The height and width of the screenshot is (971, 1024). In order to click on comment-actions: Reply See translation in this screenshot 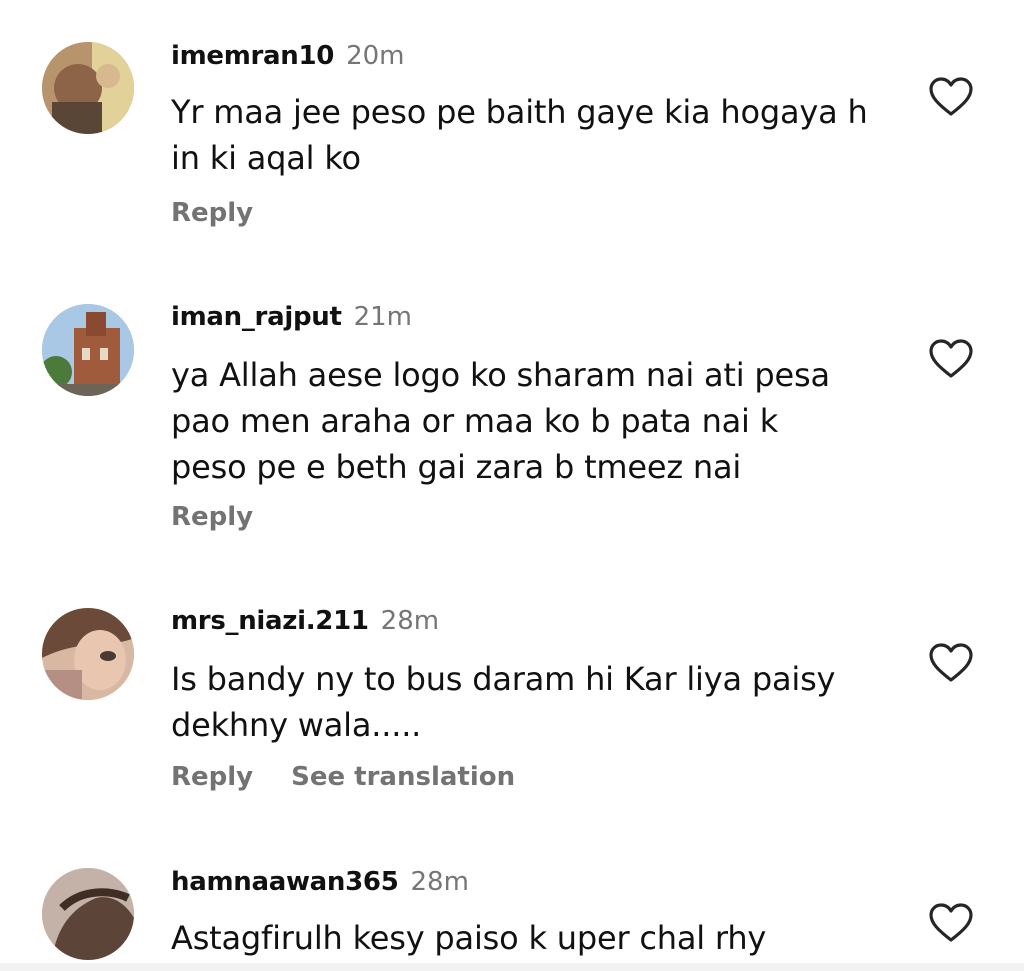, I will do `click(343, 777)`.